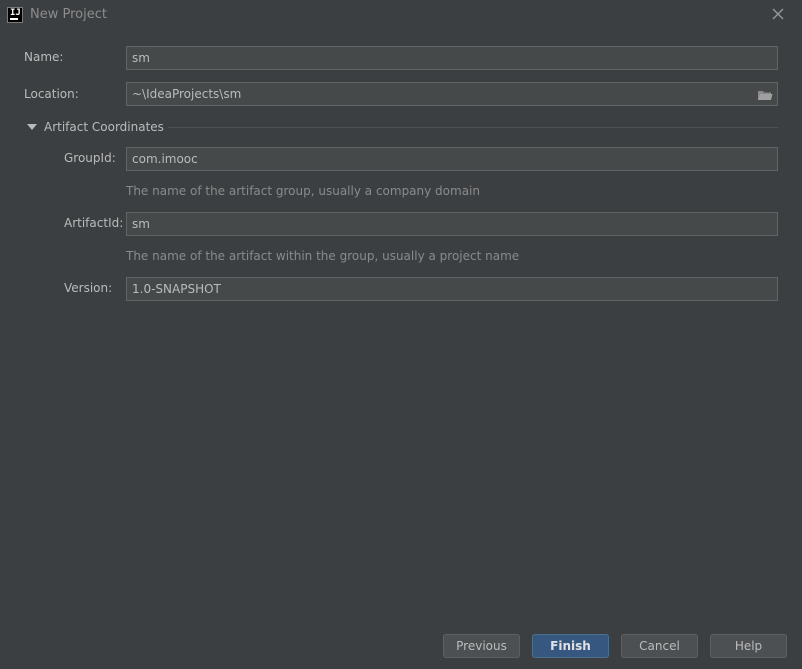  I want to click on window-title: New Project, so click(68, 14).